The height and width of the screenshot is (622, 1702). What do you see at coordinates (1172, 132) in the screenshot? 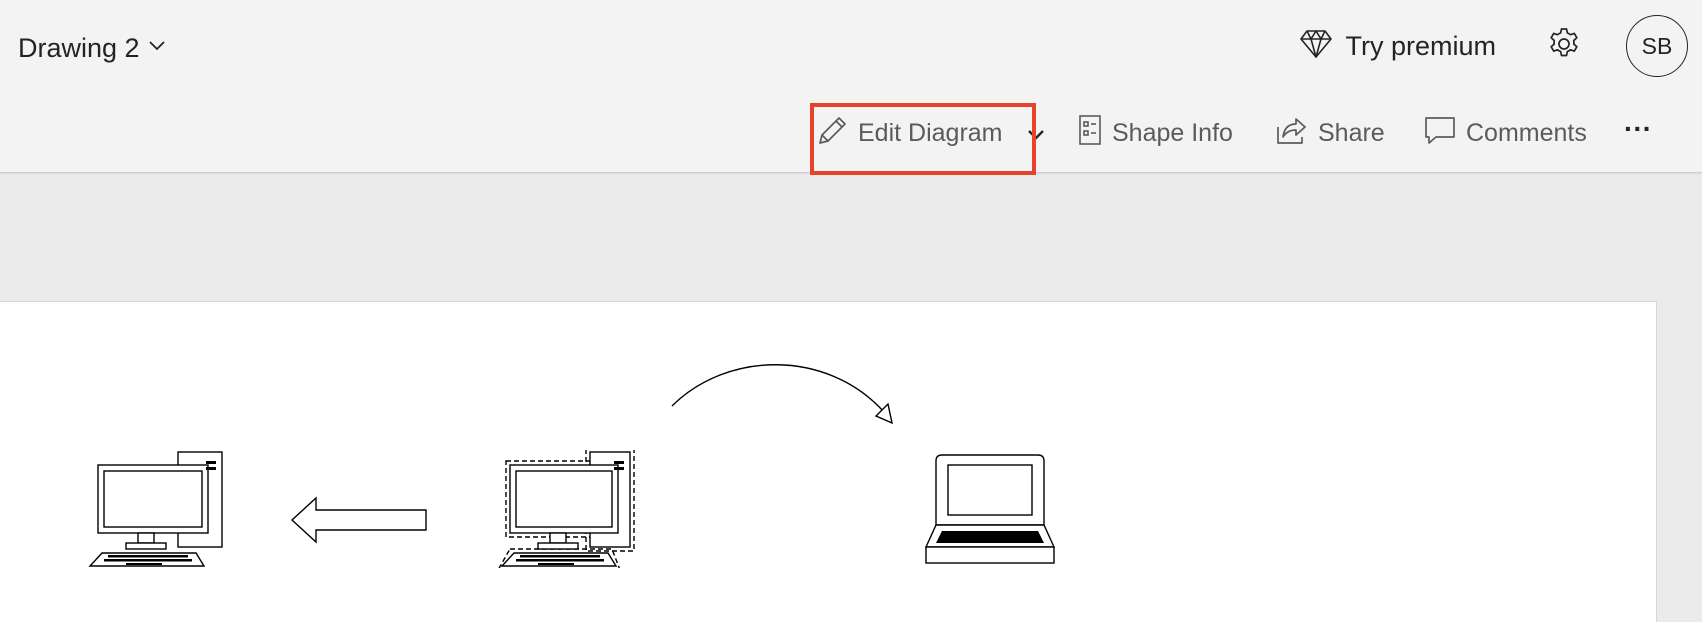
I see `shape-info-label: Shape Info` at bounding box center [1172, 132].